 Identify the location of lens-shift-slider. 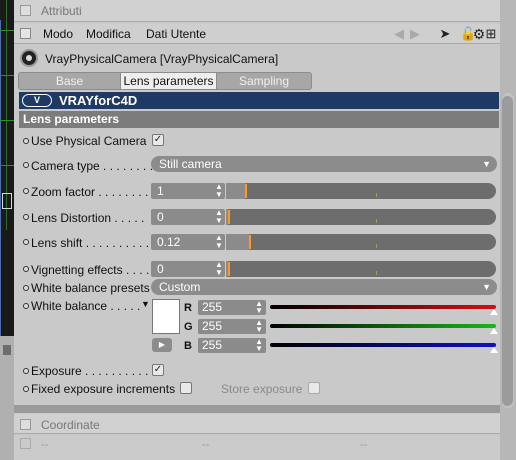
(361, 242).